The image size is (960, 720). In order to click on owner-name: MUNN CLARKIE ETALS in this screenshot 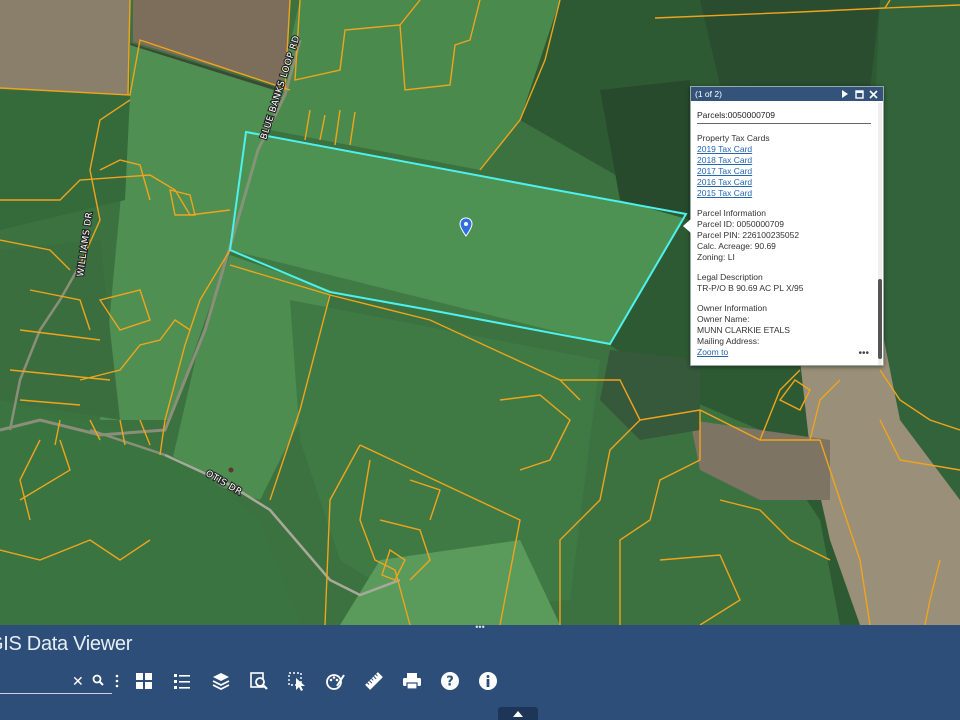, I will do `click(743, 330)`.